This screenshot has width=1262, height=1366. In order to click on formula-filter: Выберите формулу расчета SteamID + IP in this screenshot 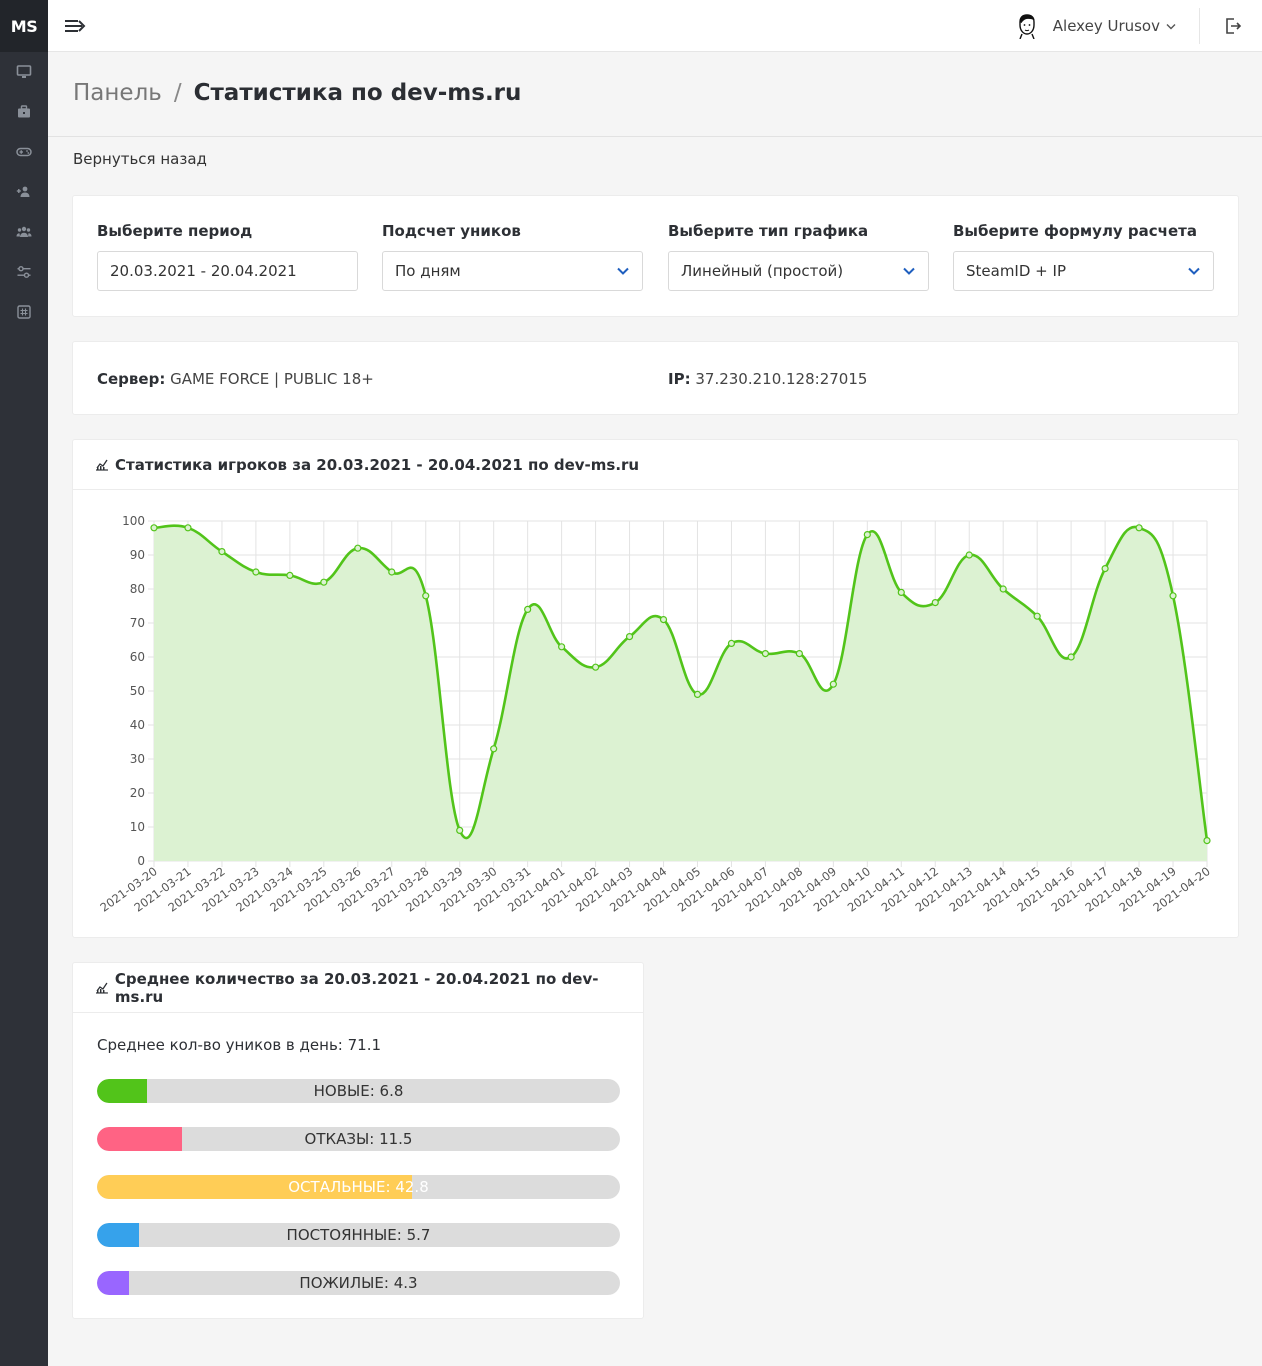, I will do `click(1083, 256)`.